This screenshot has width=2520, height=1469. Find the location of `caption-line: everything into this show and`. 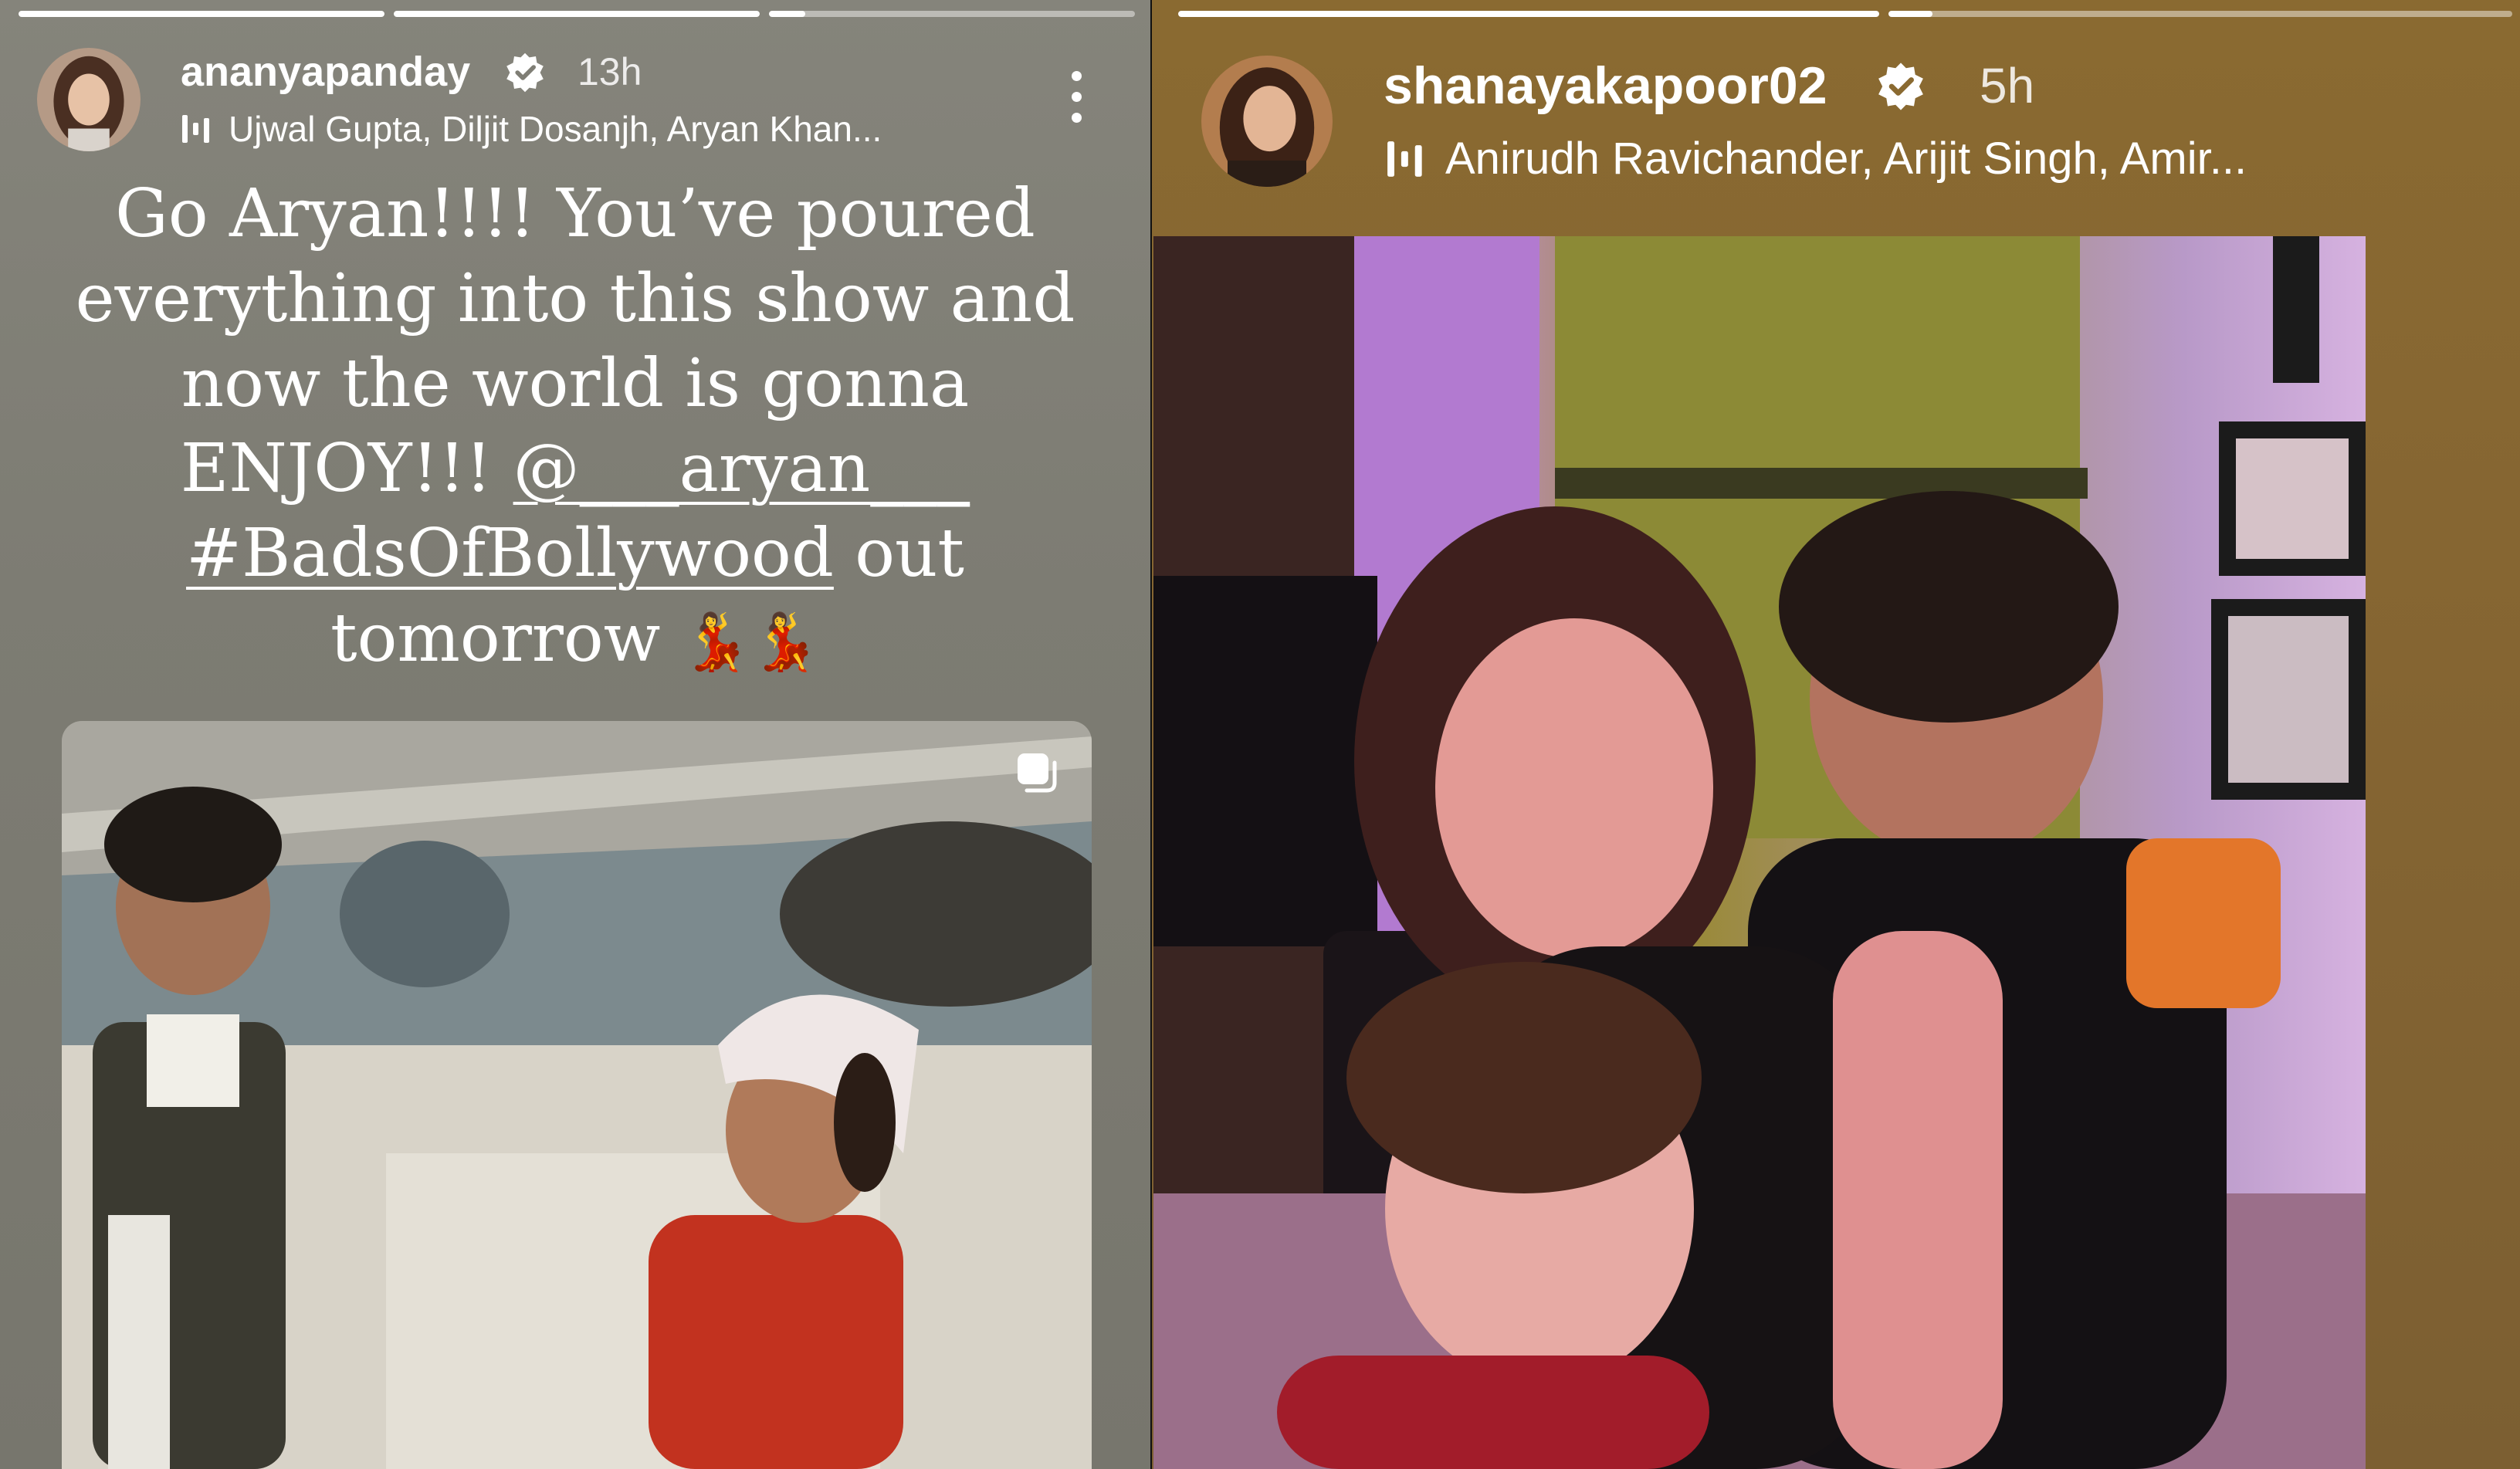

caption-line: everything into this show and is located at coordinates (575, 298).